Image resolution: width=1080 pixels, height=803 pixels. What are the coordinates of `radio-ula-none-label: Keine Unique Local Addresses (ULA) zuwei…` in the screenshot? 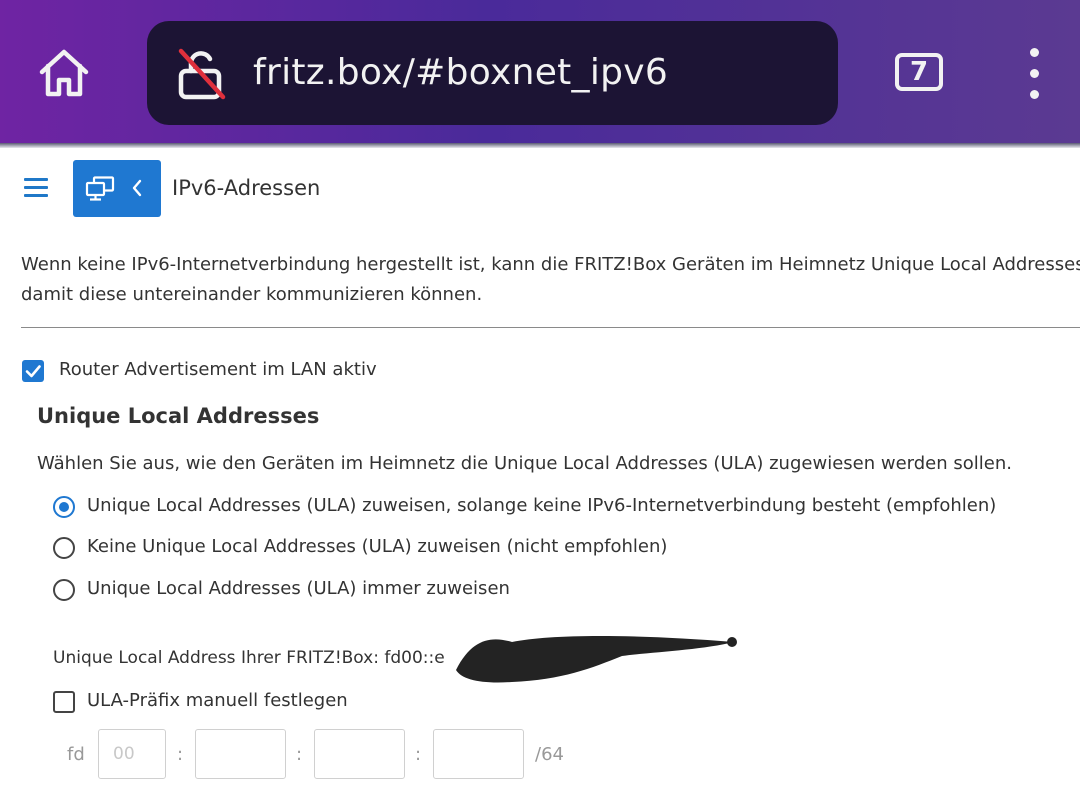 It's located at (377, 546).